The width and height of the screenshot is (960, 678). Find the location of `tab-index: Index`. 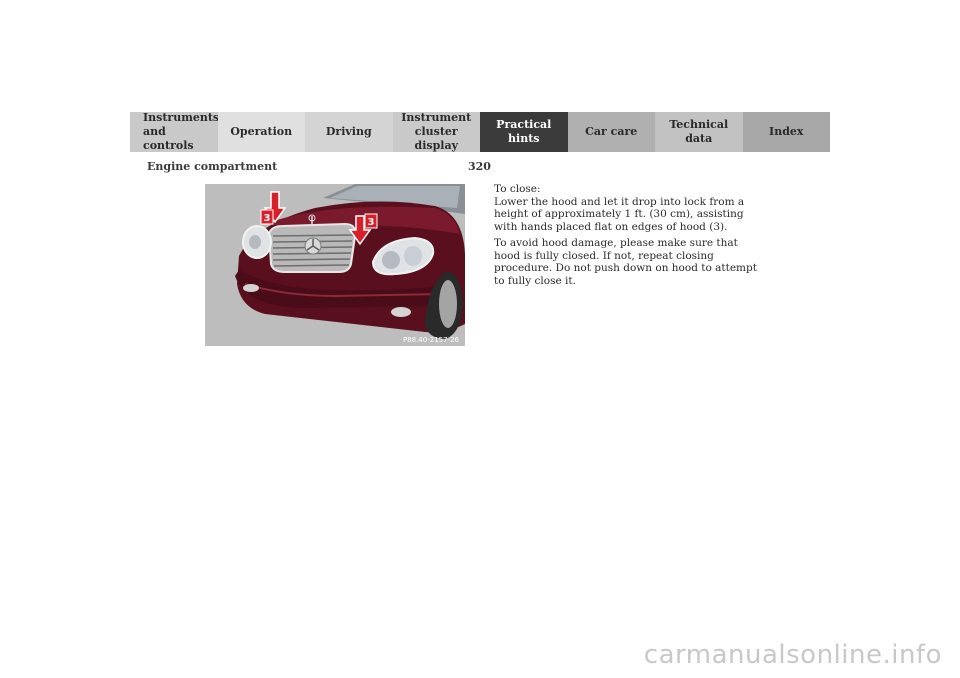

tab-index: Index is located at coordinates (786, 132).